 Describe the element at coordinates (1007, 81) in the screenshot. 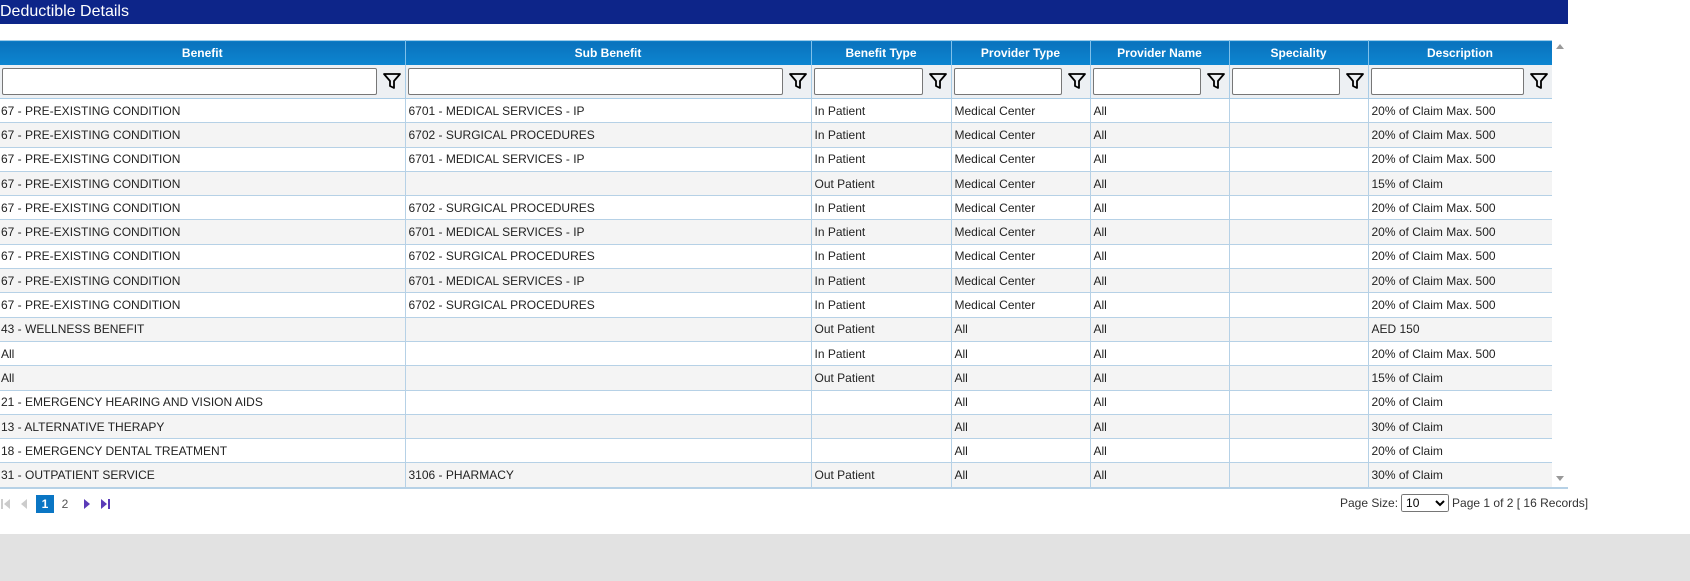

I see `filter-input-provider-type` at that location.